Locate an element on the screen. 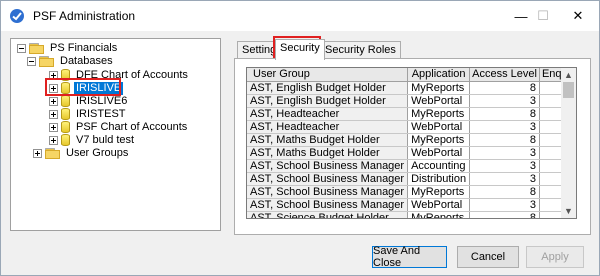 This screenshot has width=600, height=276. window-title: PSF Administration is located at coordinates (84, 16).